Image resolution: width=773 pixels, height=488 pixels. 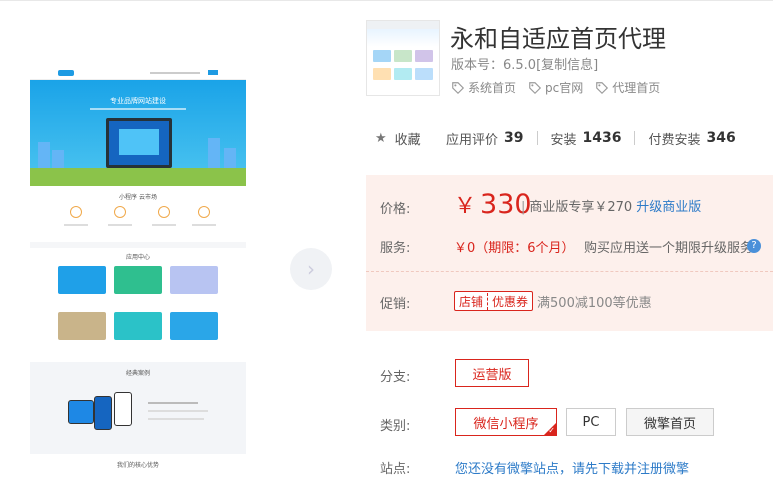 I want to click on category-option-pc: PC, so click(x=591, y=422).